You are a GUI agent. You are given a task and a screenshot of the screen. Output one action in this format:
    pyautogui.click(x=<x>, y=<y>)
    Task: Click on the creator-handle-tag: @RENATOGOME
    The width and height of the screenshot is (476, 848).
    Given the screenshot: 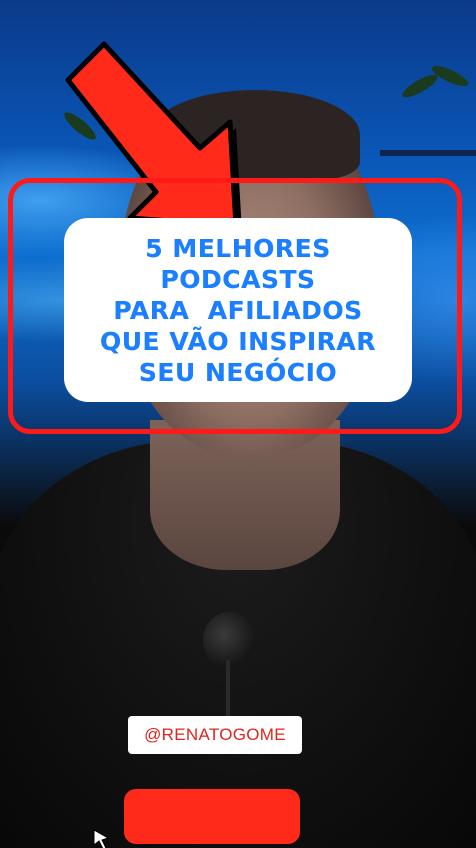 What is the action you would take?
    pyautogui.click(x=215, y=735)
    